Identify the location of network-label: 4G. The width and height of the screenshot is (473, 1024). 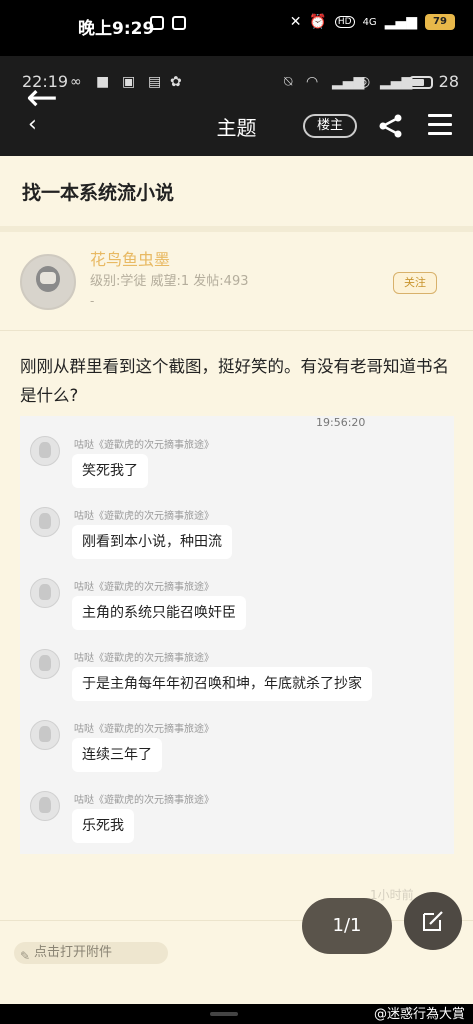
(369, 22).